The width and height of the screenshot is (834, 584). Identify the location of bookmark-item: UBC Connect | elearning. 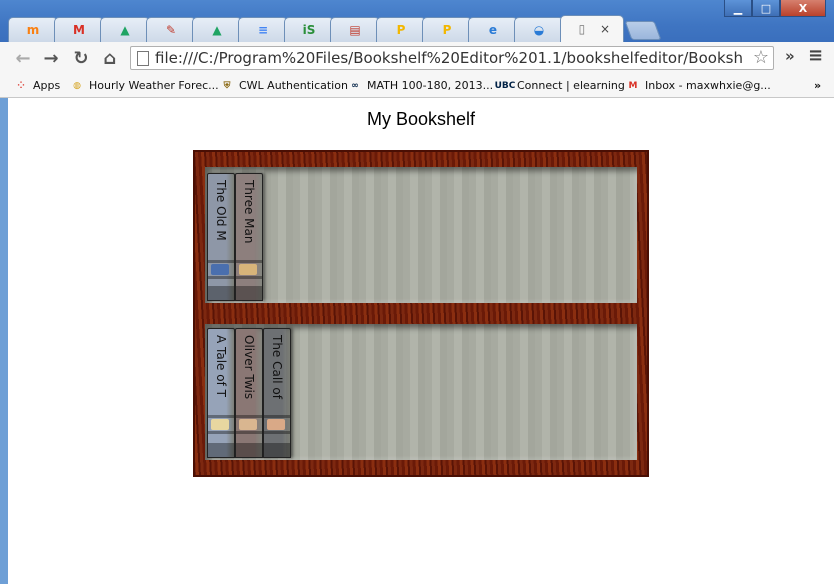
(559, 85).